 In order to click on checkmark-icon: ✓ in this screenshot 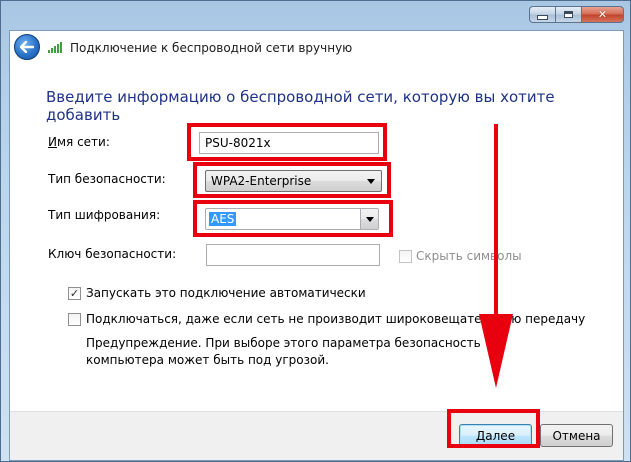, I will do `click(74, 293)`.